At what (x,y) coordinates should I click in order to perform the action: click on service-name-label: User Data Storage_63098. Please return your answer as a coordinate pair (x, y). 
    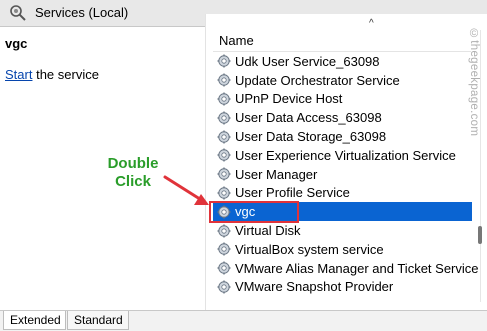
    Looking at the image, I should click on (311, 137).